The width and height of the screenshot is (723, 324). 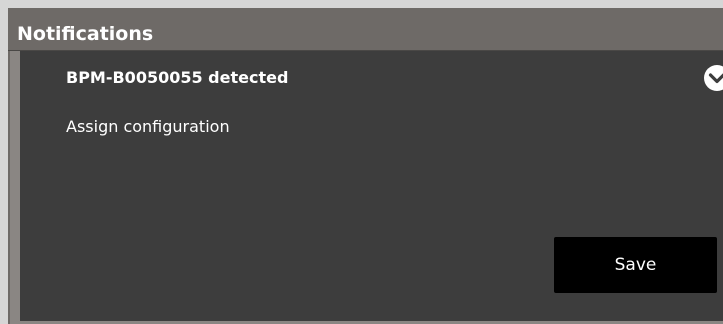 I want to click on chevron-down-icon, so click(x=713, y=78).